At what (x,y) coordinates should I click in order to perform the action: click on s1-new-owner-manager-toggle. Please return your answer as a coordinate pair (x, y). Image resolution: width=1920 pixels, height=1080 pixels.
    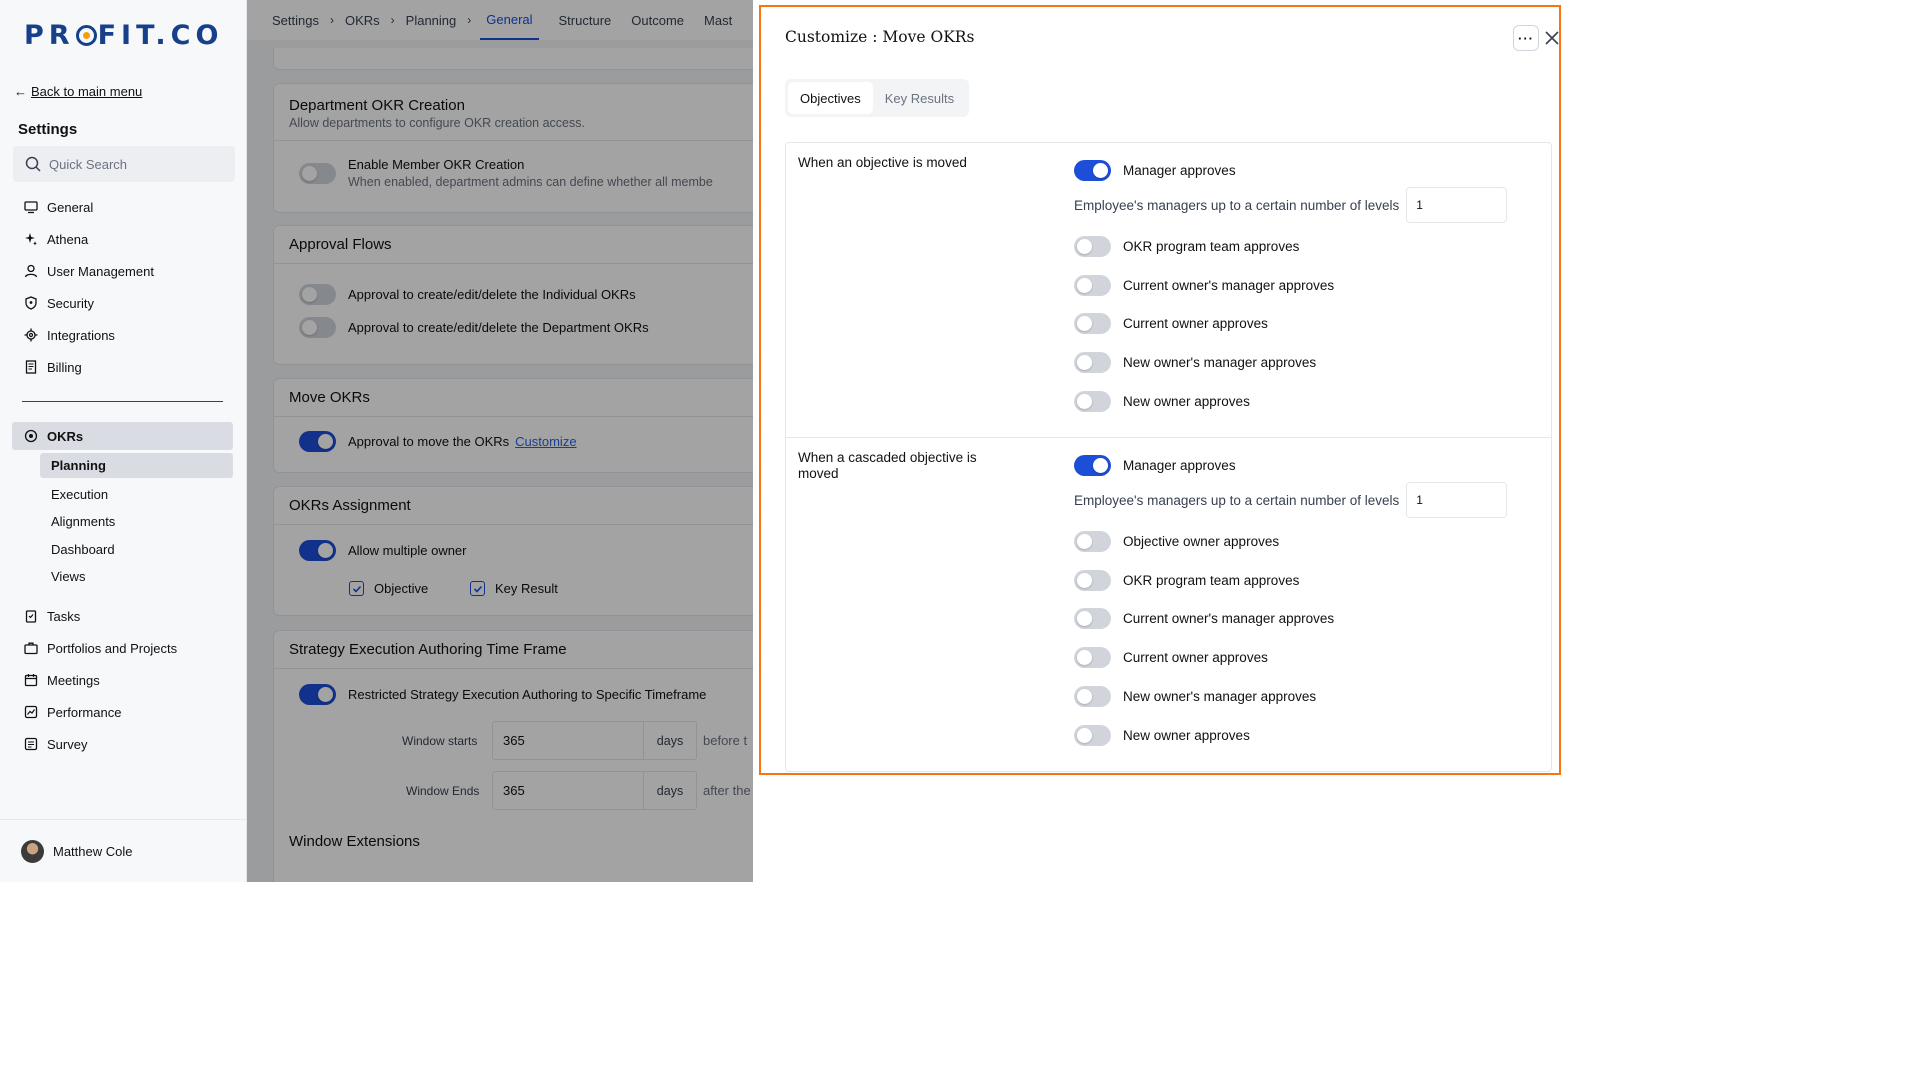
    Looking at the image, I should click on (1092, 362).